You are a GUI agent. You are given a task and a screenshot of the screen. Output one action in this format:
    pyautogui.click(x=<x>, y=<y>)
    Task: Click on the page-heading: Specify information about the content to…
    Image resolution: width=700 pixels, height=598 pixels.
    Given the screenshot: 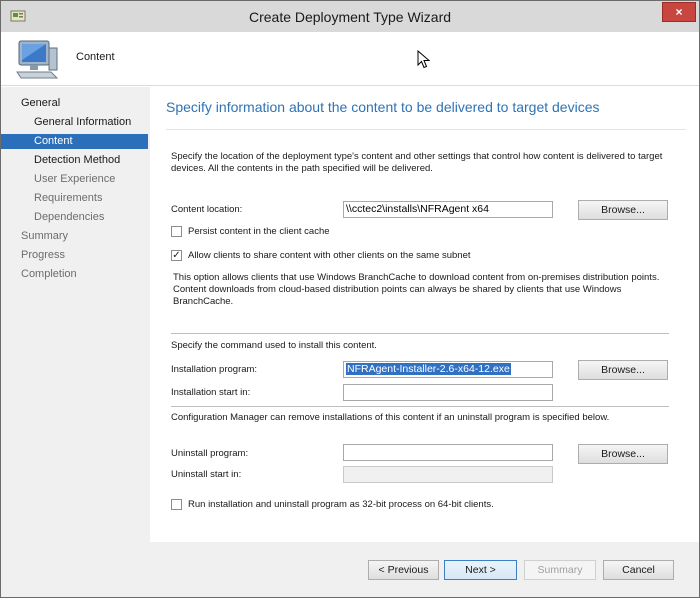 What is the action you would take?
    pyautogui.click(x=383, y=107)
    